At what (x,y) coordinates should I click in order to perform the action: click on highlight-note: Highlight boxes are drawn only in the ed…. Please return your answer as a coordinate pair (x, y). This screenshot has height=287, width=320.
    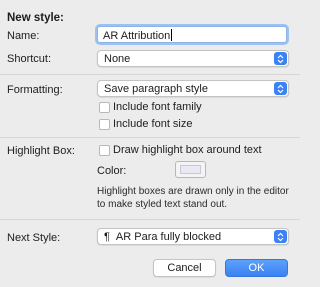
    Looking at the image, I should click on (193, 198).